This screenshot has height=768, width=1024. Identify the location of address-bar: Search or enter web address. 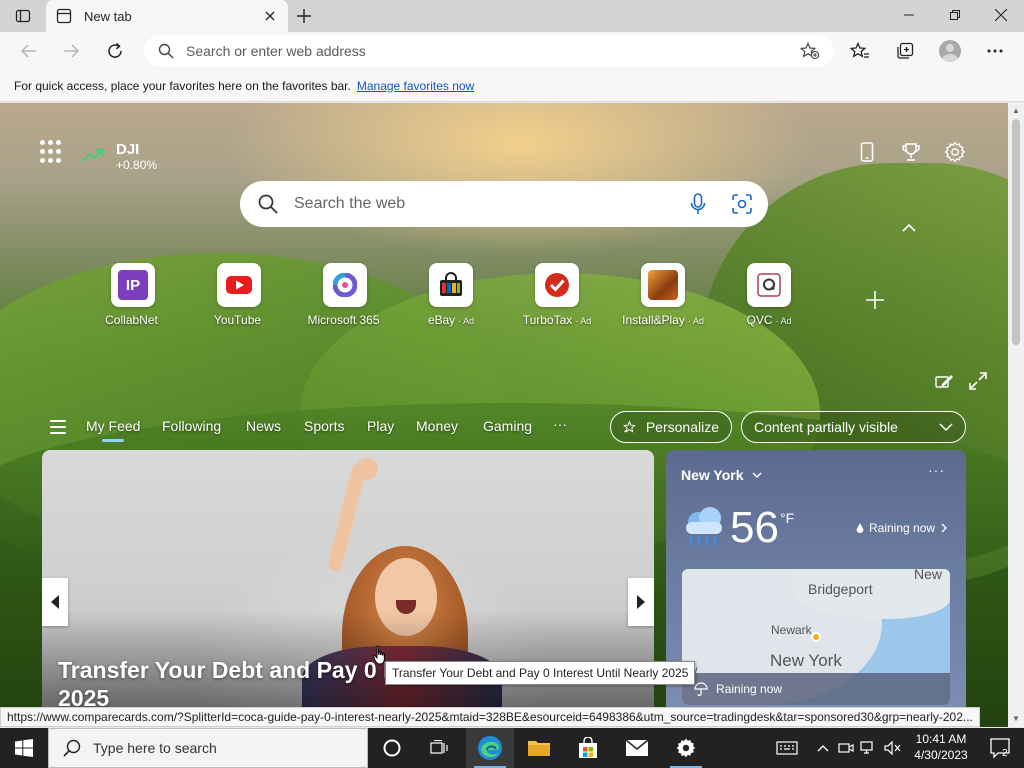
(489, 51).